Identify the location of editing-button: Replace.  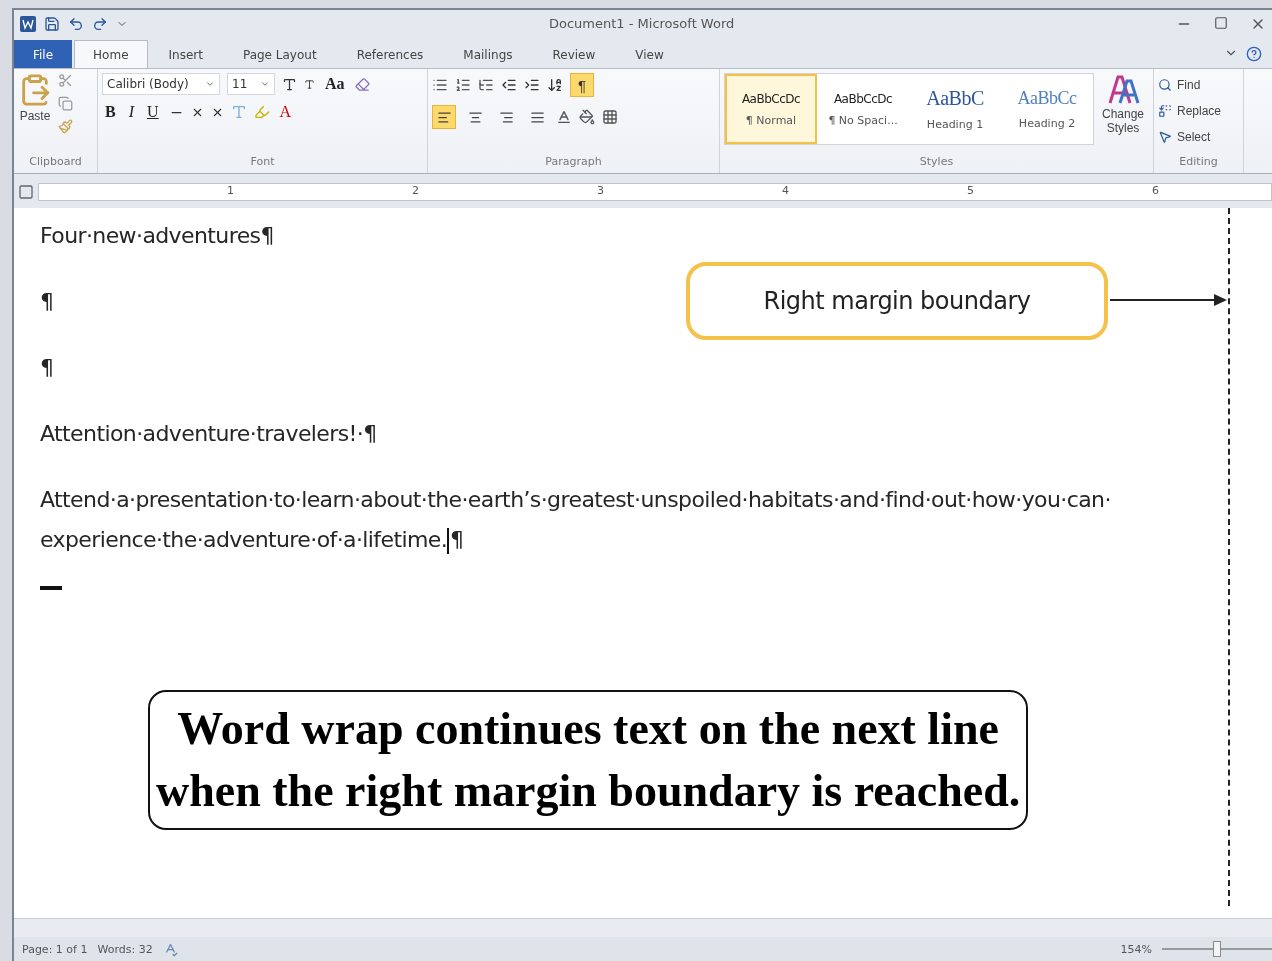
(1190, 111).